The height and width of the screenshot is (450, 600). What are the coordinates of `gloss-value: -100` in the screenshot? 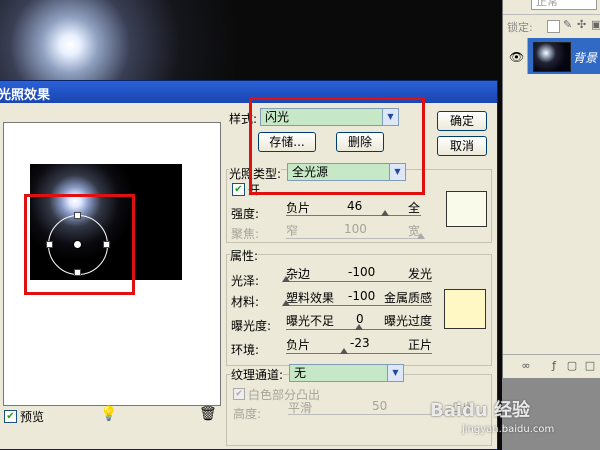 It's located at (362, 272).